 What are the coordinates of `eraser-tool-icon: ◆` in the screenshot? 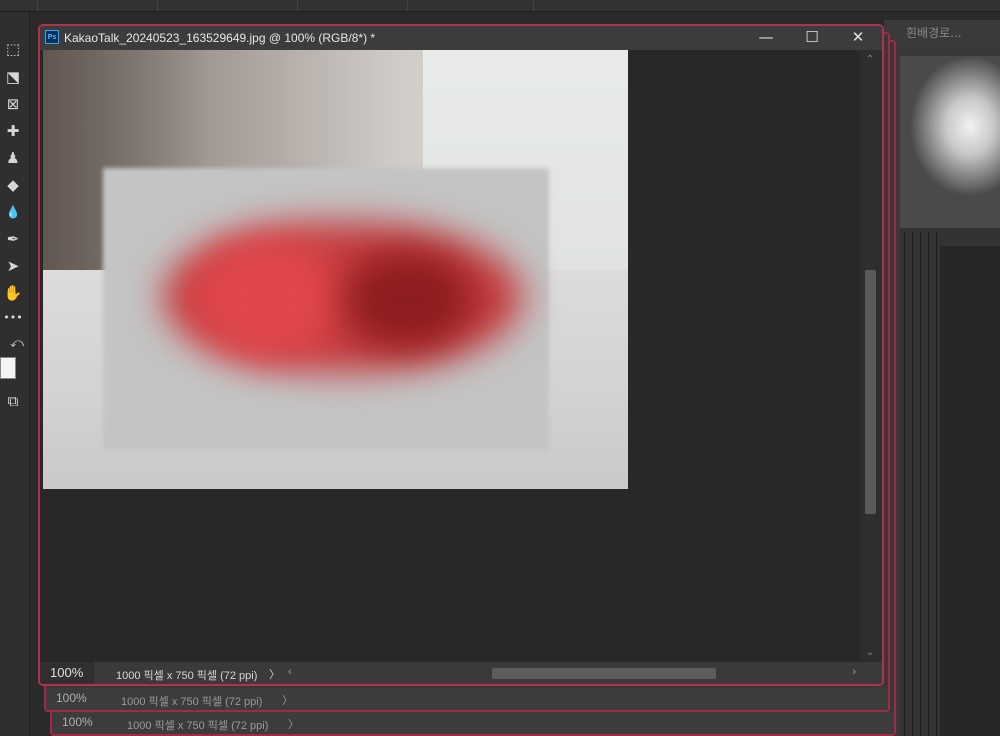 It's located at (13, 185).